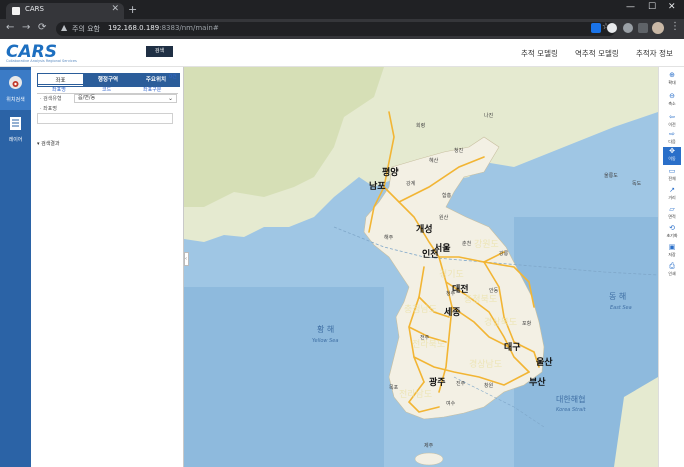 Image resolution: width=684 pixels, height=467 pixels. I want to click on sea-label: 황 해, so click(325, 329).